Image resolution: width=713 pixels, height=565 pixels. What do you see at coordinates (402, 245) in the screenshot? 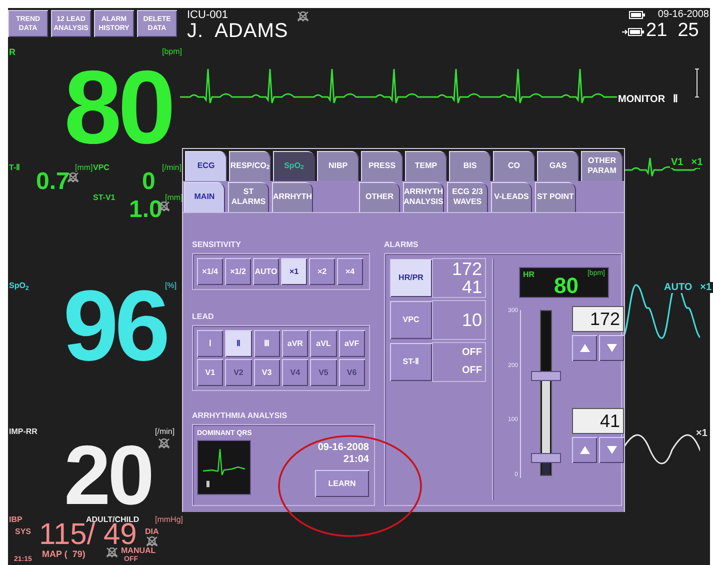
I see `section-label: ALARMS` at bounding box center [402, 245].